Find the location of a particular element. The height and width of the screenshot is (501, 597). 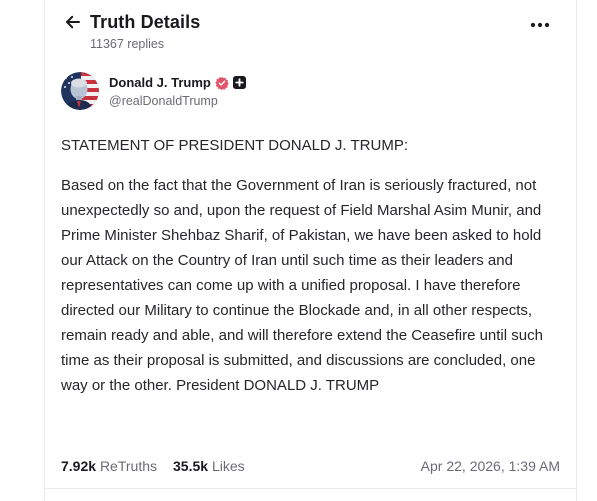

author-name-row: Donald J. Trump is located at coordinates (177, 82).